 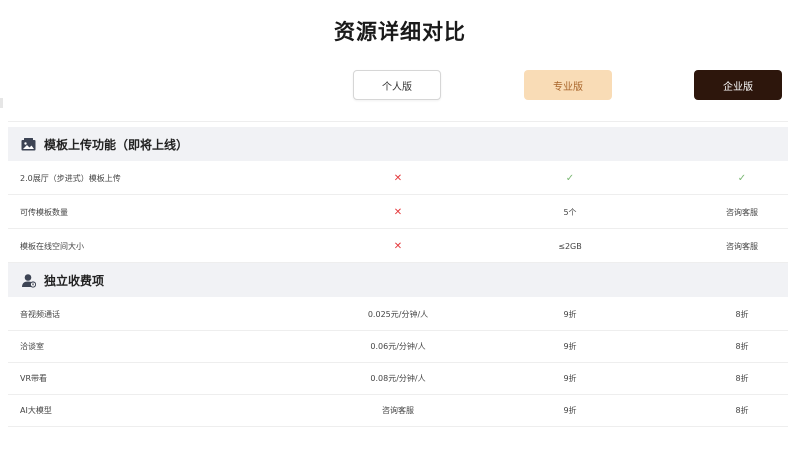 I want to click on row-label: VR带看, so click(x=34, y=378).